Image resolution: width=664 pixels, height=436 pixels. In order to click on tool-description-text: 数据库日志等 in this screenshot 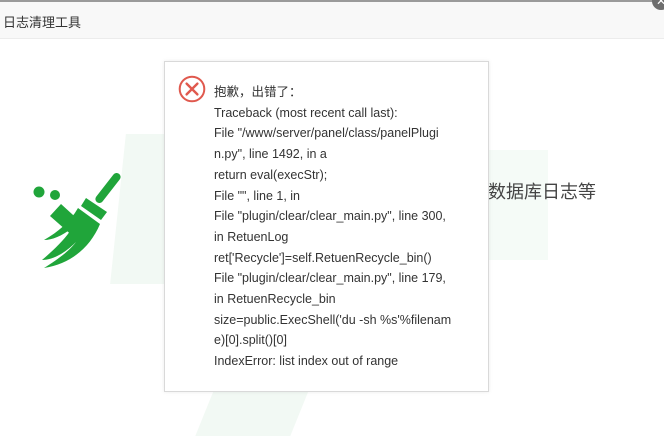, I will do `click(542, 192)`.